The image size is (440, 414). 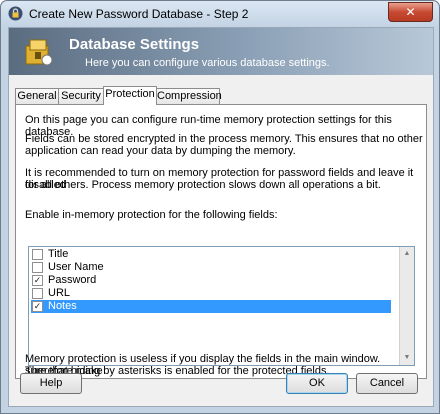 What do you see at coordinates (387, 383) in the screenshot?
I see `cancel-button: Cancel` at bounding box center [387, 383].